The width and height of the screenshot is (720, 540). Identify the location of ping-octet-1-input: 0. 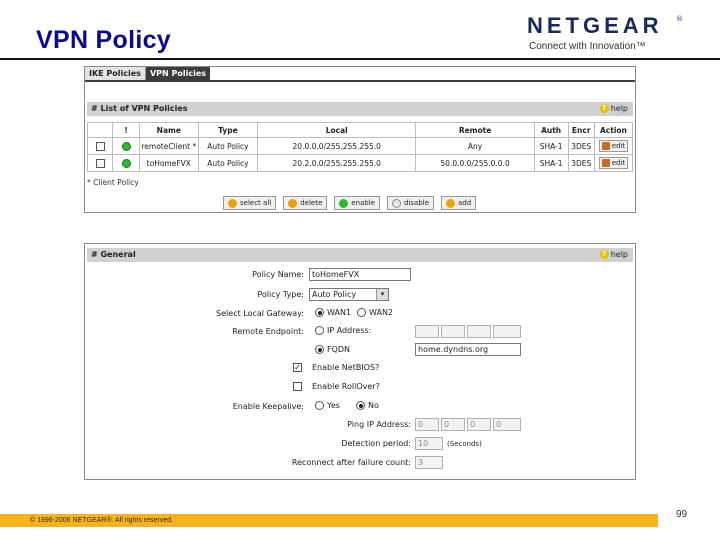
(427, 424).